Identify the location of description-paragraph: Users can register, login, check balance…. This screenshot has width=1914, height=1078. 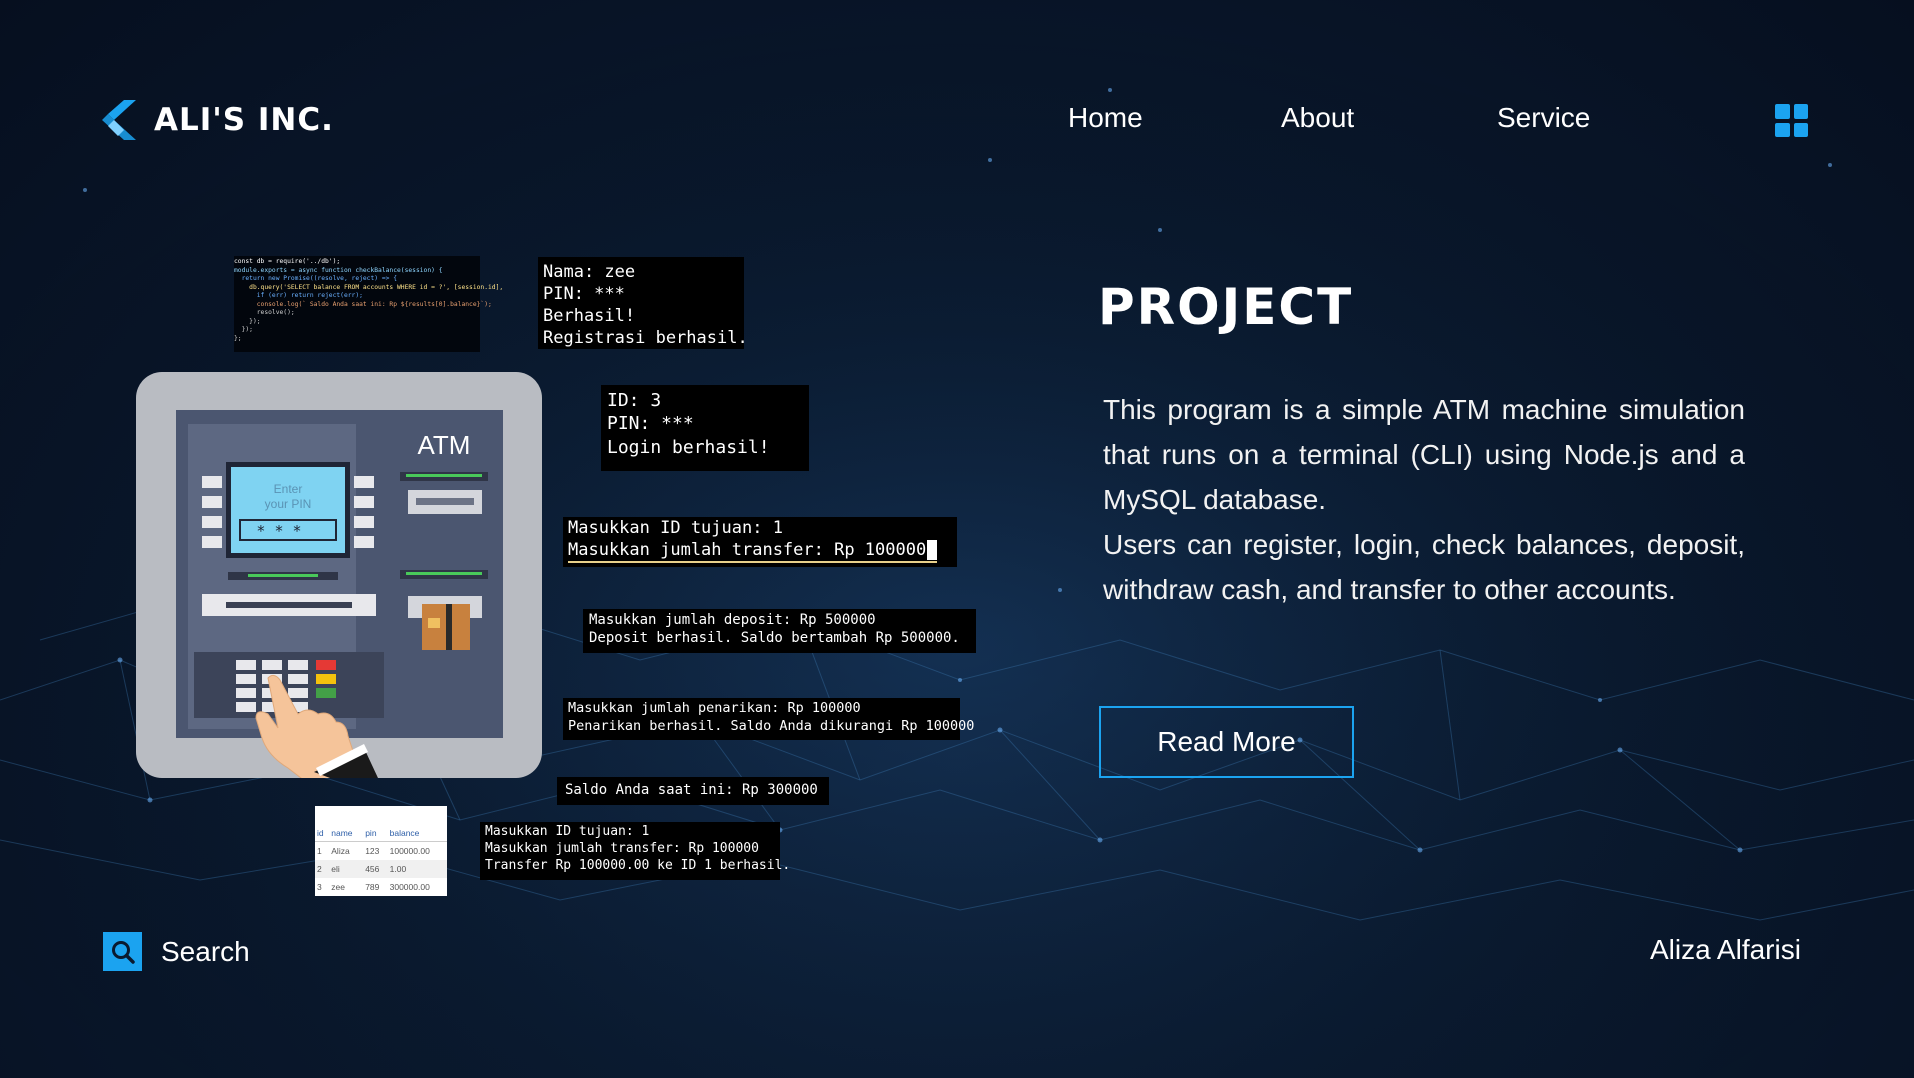
(1424, 567).